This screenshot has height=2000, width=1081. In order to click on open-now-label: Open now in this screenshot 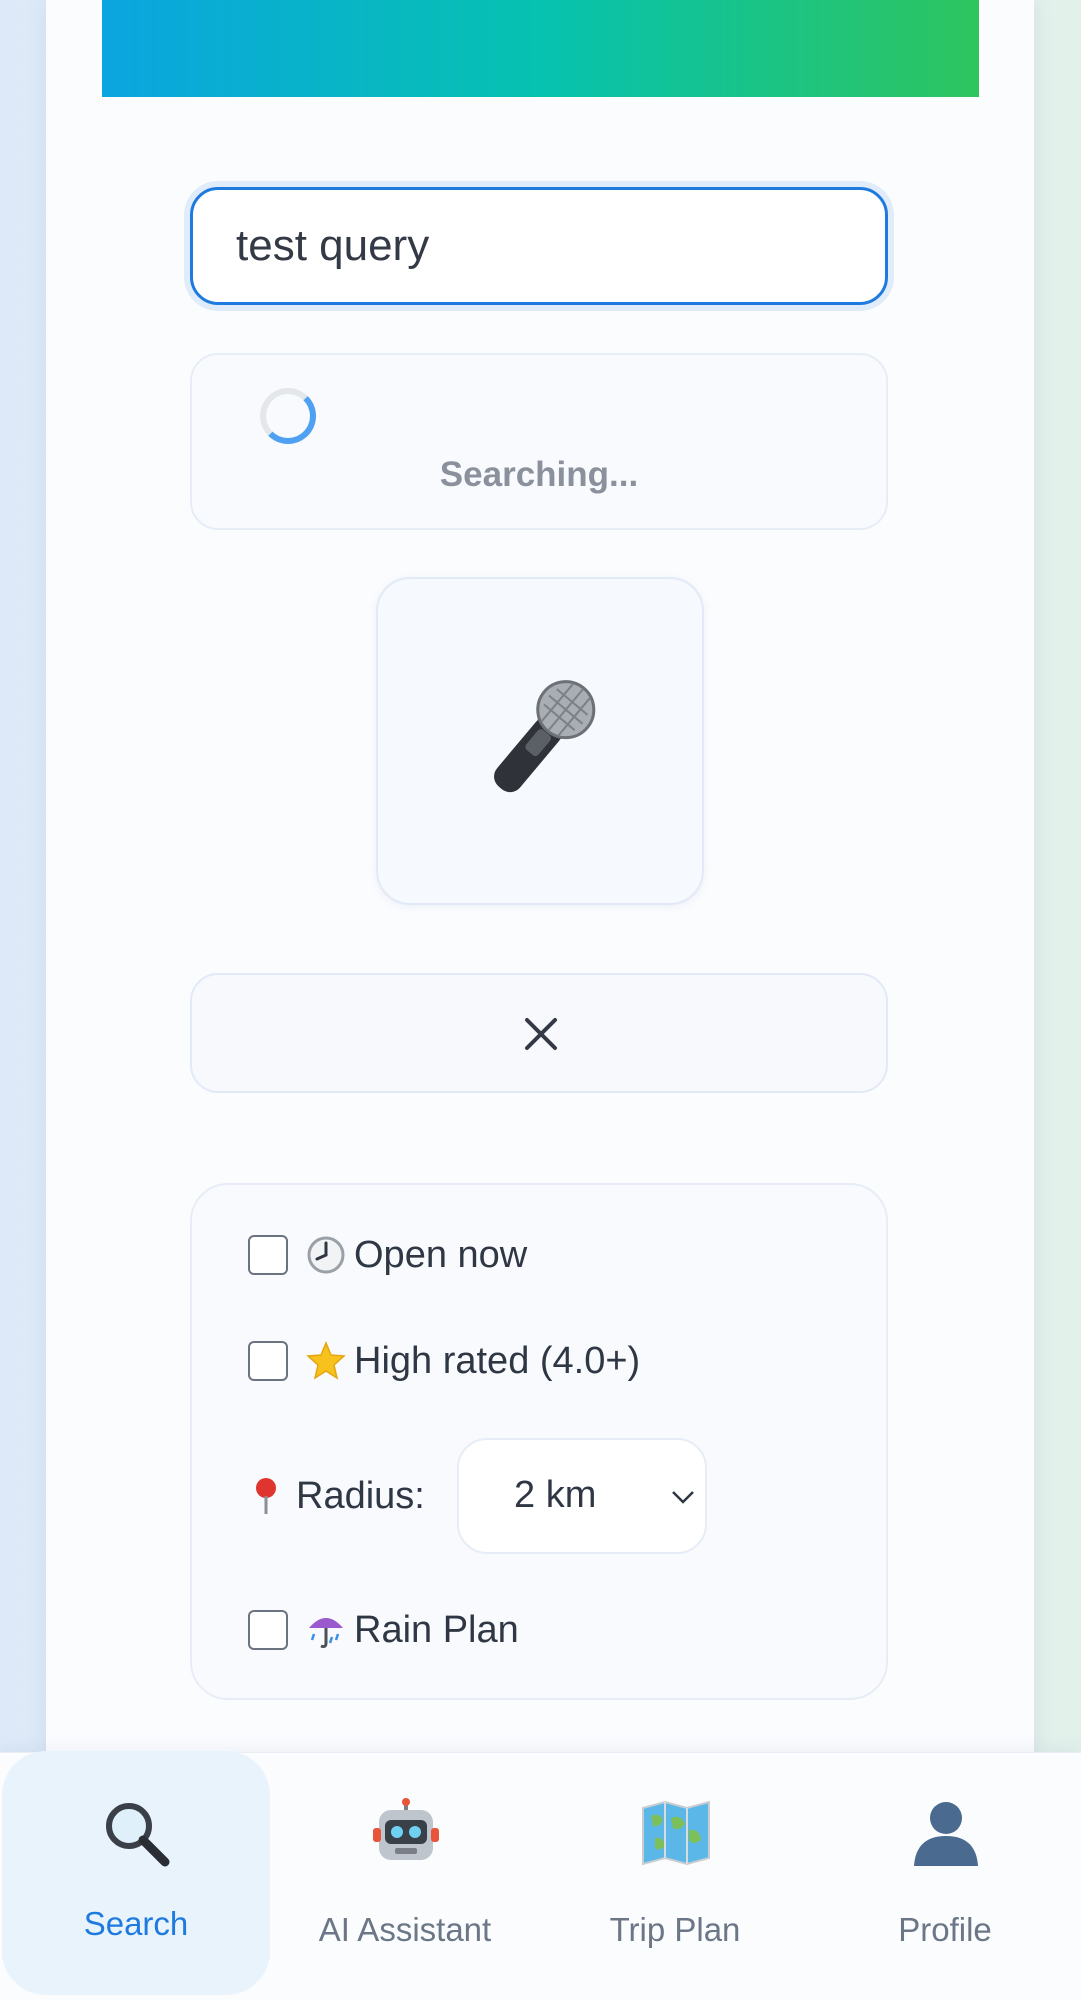, I will do `click(441, 1254)`.